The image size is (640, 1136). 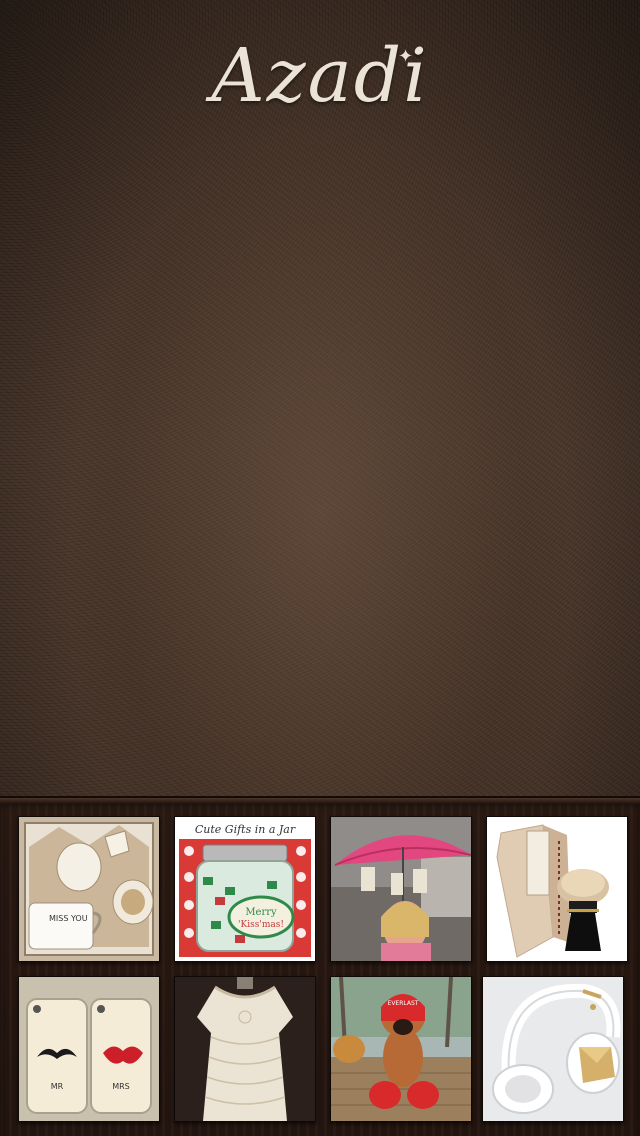 I want to click on lace-dress-image, so click(x=245, y=1049).